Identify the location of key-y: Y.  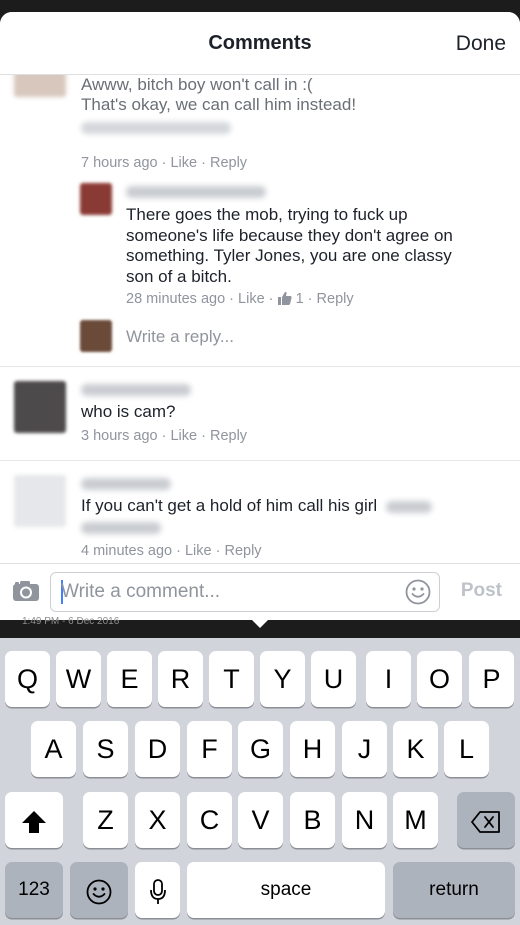
(282, 679).